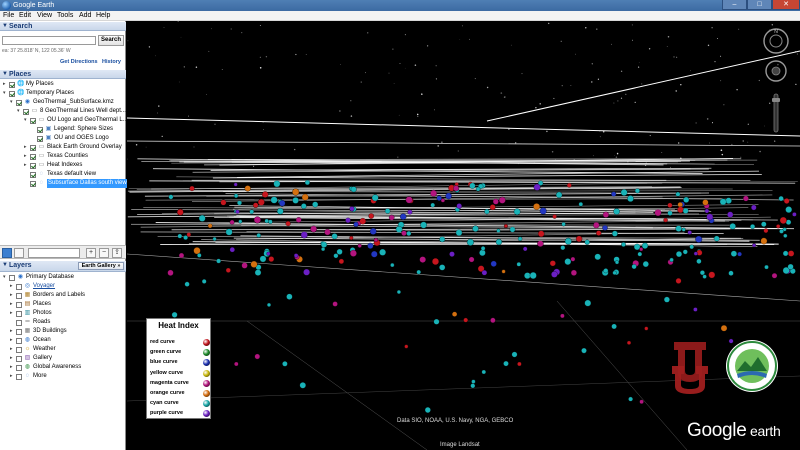 The width and height of the screenshot is (800, 450). I want to click on layers-panel-header: ▼ Layers Earth Gallery », so click(63, 266).